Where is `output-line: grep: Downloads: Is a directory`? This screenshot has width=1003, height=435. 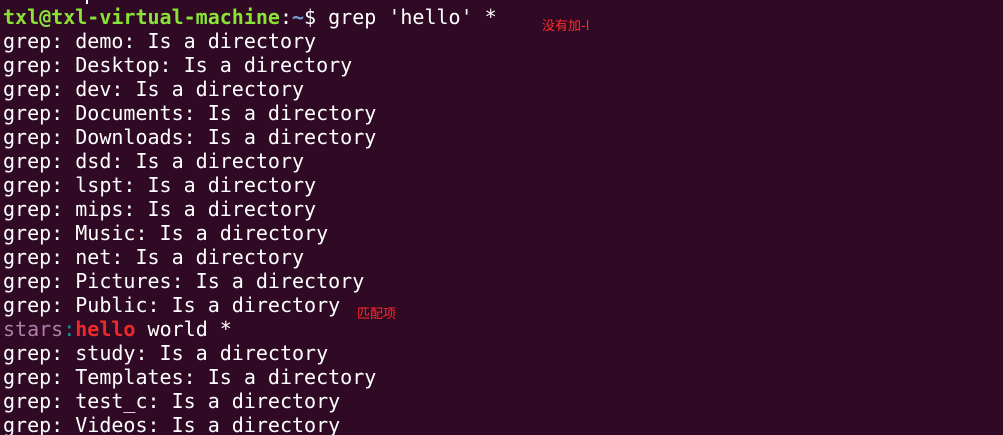 output-line: grep: Downloads: Is a directory is located at coordinates (190, 137).